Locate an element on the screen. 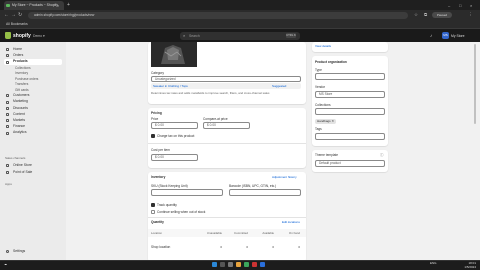 The image size is (480, 270). tag-icon is located at coordinates (7, 62).